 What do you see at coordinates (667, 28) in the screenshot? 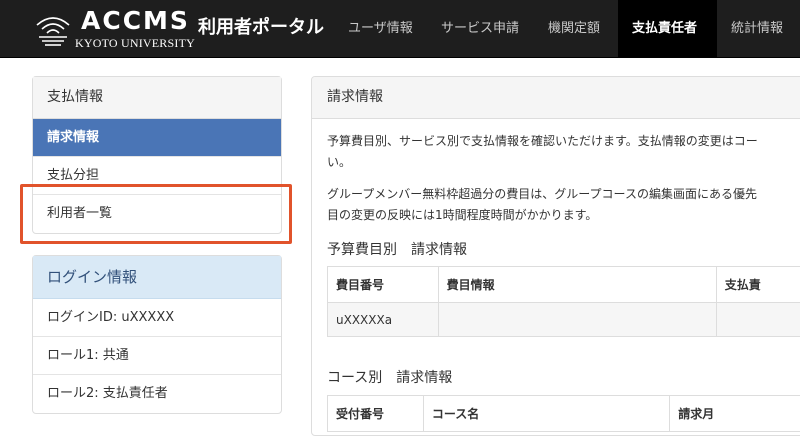
I see `nav-payment-manager: 支払責任者` at bounding box center [667, 28].